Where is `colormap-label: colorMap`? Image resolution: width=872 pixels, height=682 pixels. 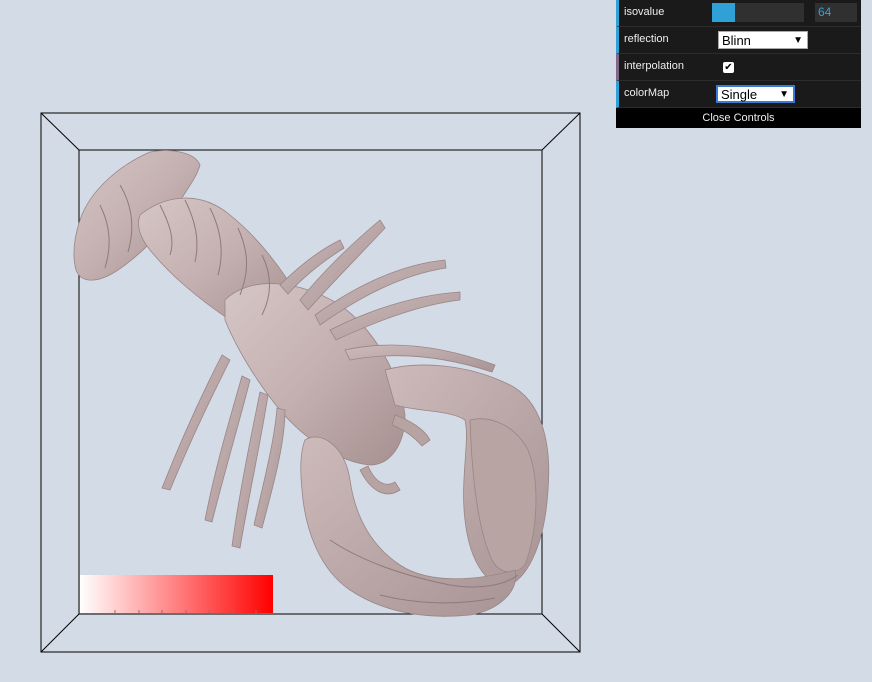
colormap-label: colorMap is located at coordinates (647, 93).